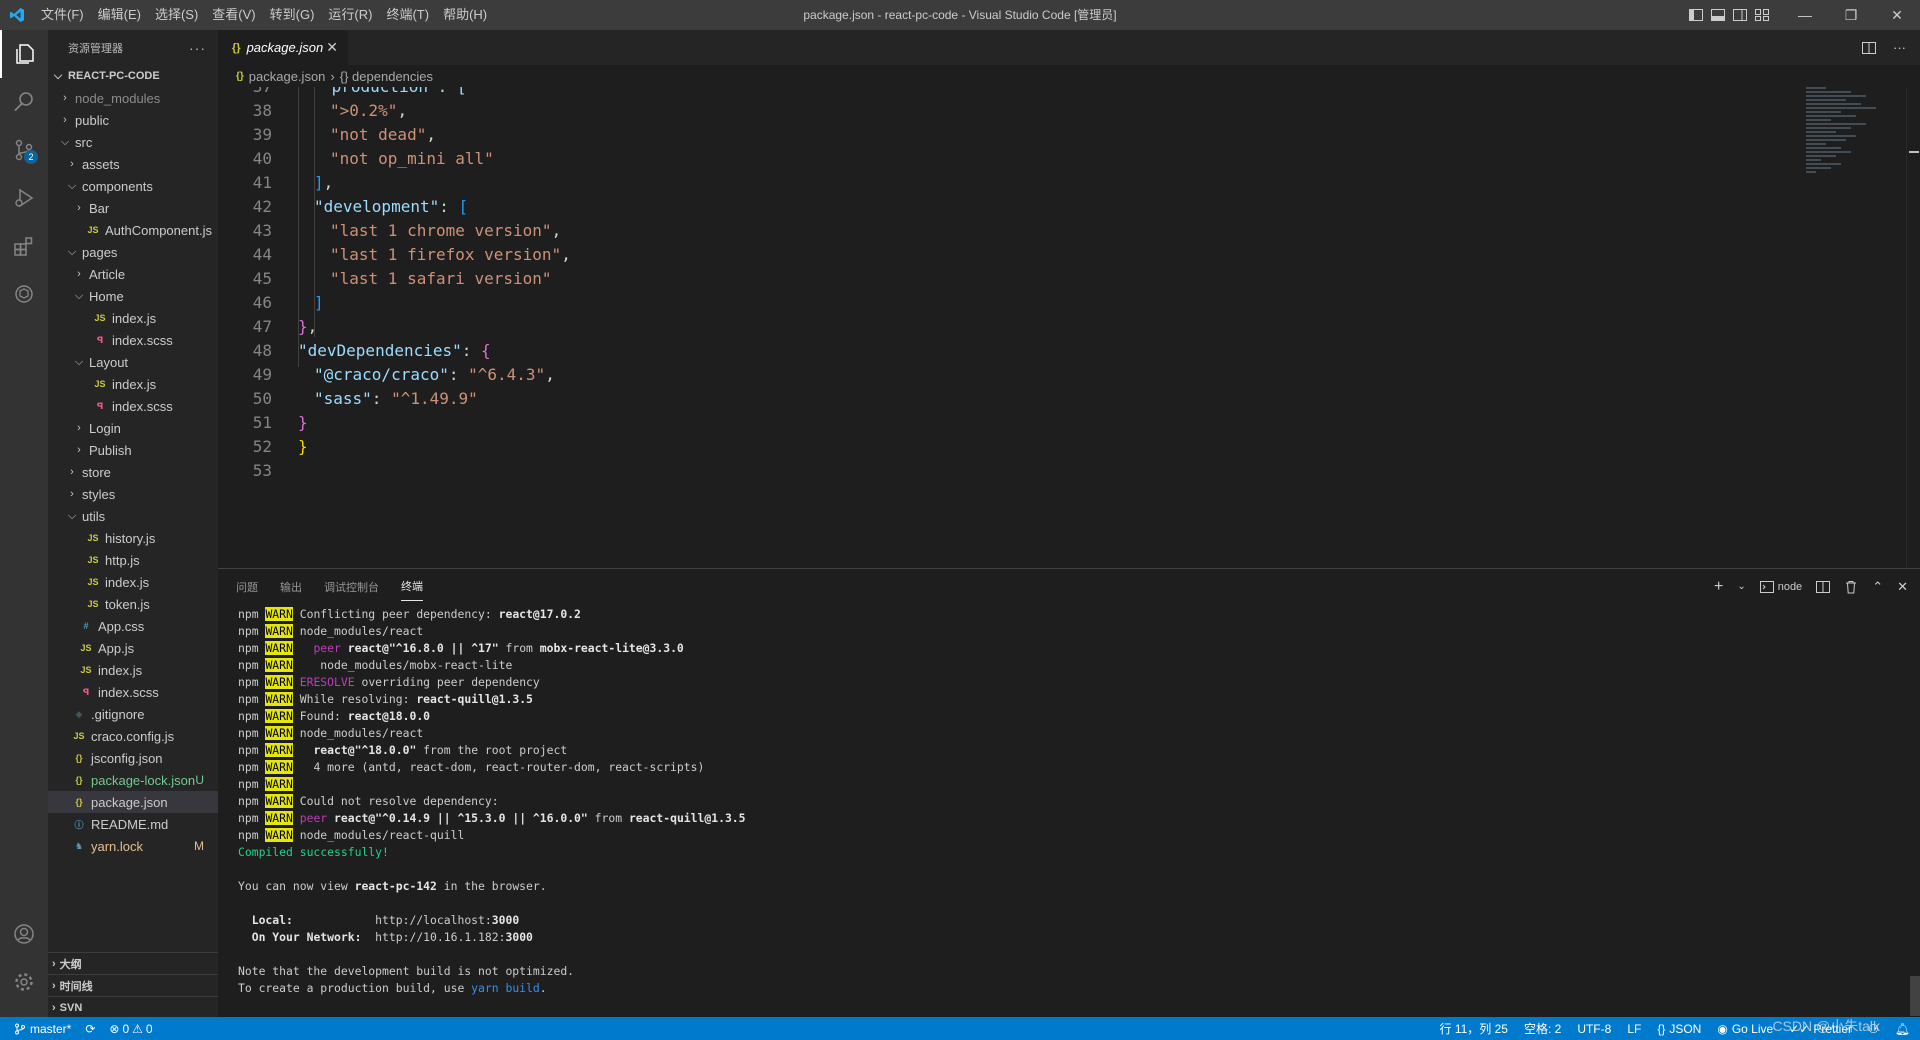  I want to click on tree-folder: ⌵ src, so click(133, 142).